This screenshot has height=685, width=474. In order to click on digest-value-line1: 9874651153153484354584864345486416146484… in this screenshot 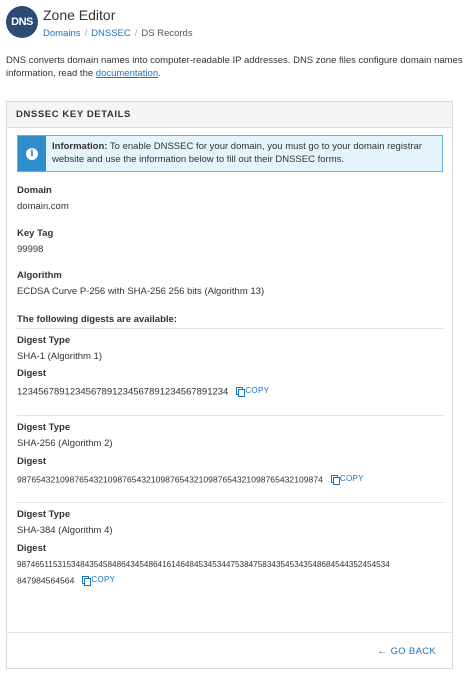, I will do `click(203, 564)`.